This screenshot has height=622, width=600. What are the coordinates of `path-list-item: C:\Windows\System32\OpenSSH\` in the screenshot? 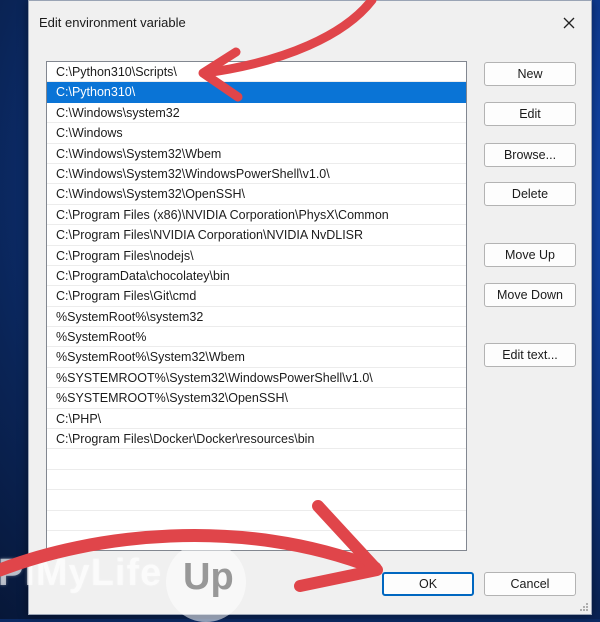 It's located at (256, 194).